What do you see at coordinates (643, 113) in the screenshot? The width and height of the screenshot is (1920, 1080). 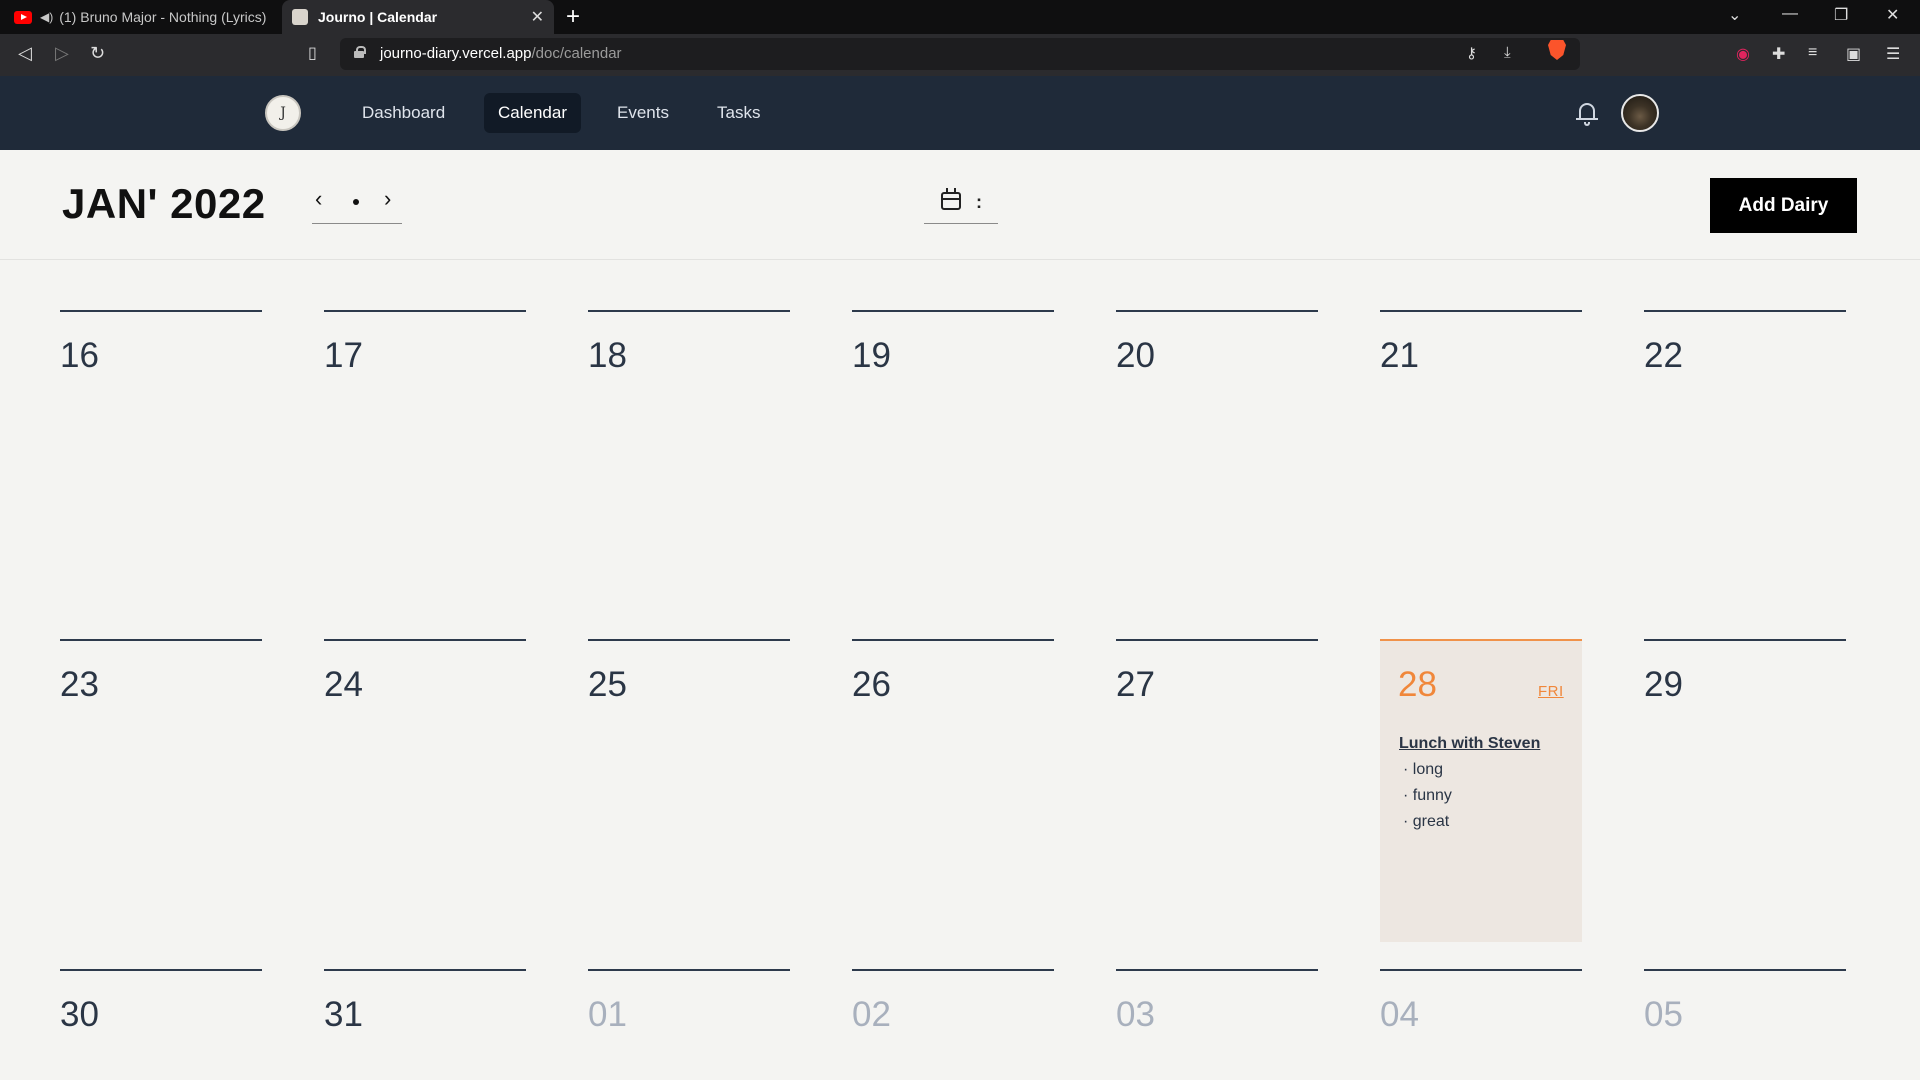 I see `nav-events: Events` at bounding box center [643, 113].